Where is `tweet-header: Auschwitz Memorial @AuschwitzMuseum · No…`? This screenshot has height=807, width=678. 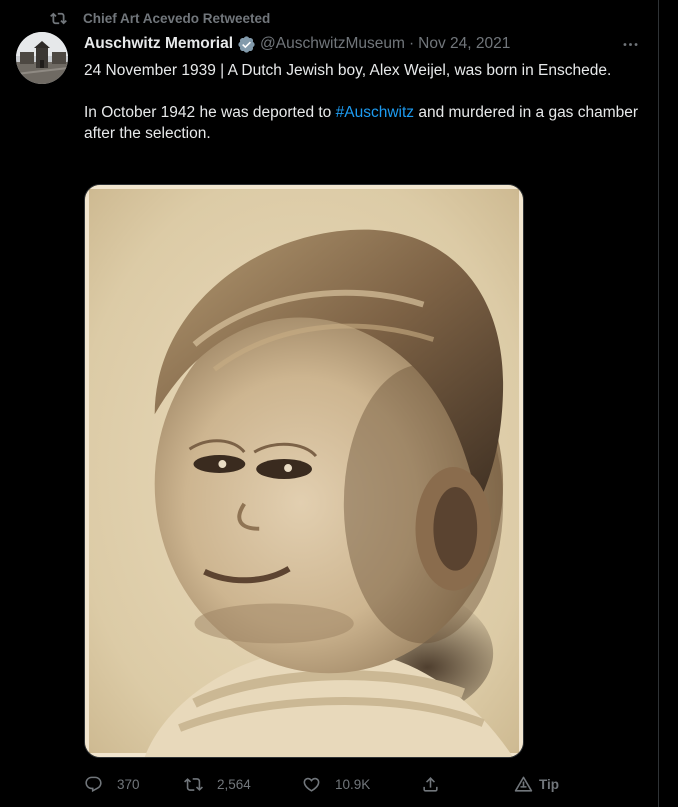 tweet-header: Auschwitz Memorial @AuschwitzMuseum · No… is located at coordinates (363, 44).